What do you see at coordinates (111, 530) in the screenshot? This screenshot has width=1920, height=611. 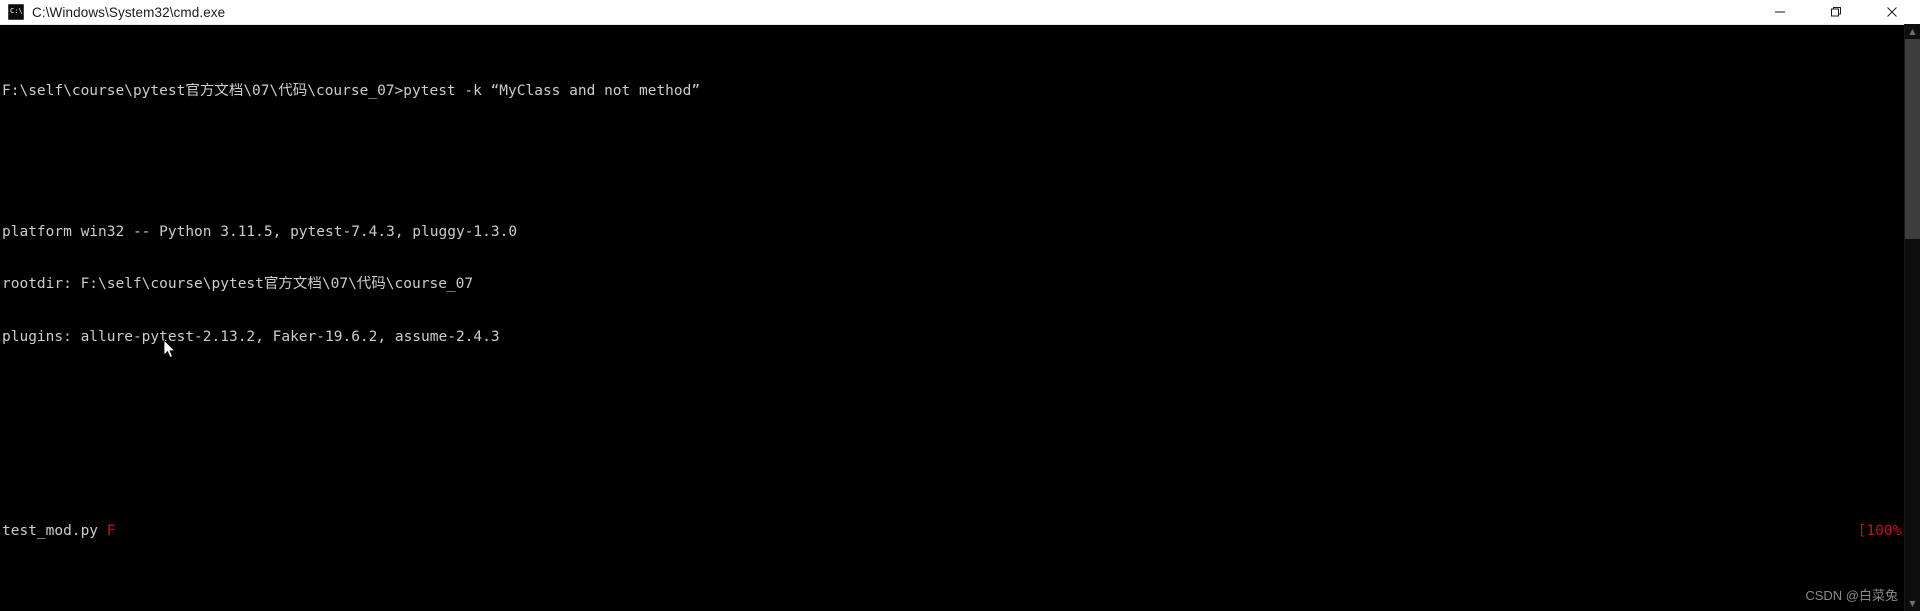 I see `collect-result: F` at bounding box center [111, 530].